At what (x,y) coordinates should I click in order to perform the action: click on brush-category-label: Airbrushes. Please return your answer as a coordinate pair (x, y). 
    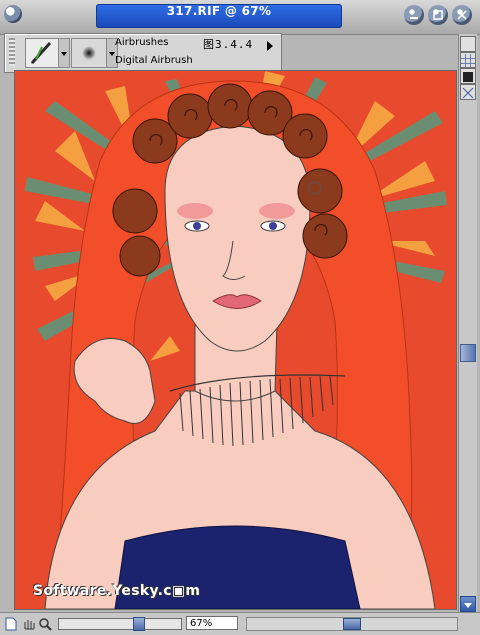
    Looking at the image, I should click on (142, 42).